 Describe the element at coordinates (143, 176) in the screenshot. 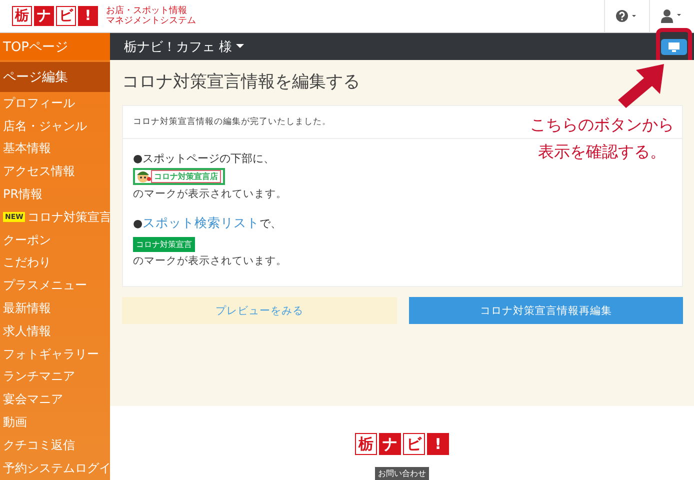

I see `mascot-drawing` at that location.